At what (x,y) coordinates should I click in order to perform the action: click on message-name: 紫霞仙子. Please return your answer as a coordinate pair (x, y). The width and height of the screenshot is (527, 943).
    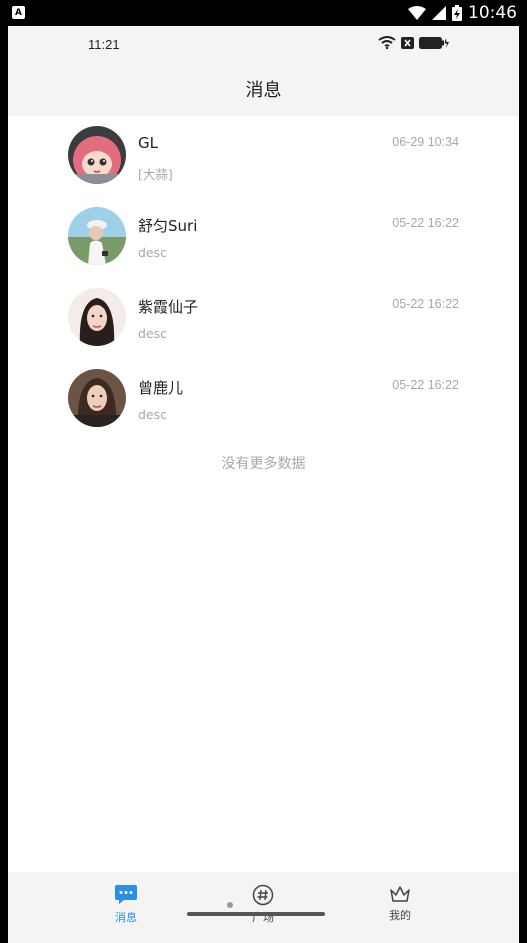
    Looking at the image, I should click on (168, 307).